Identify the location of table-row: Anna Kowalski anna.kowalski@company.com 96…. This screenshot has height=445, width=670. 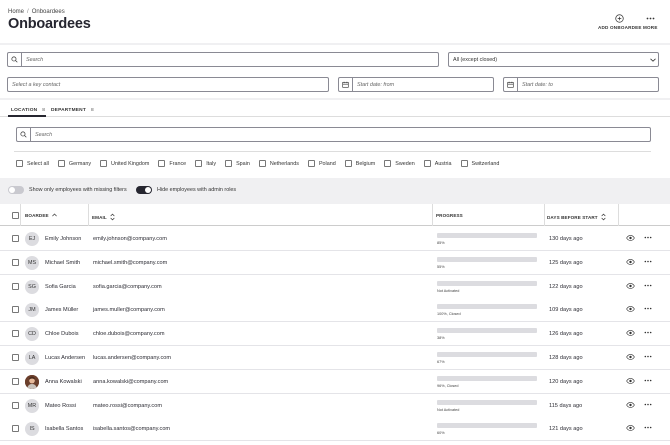
(335, 381).